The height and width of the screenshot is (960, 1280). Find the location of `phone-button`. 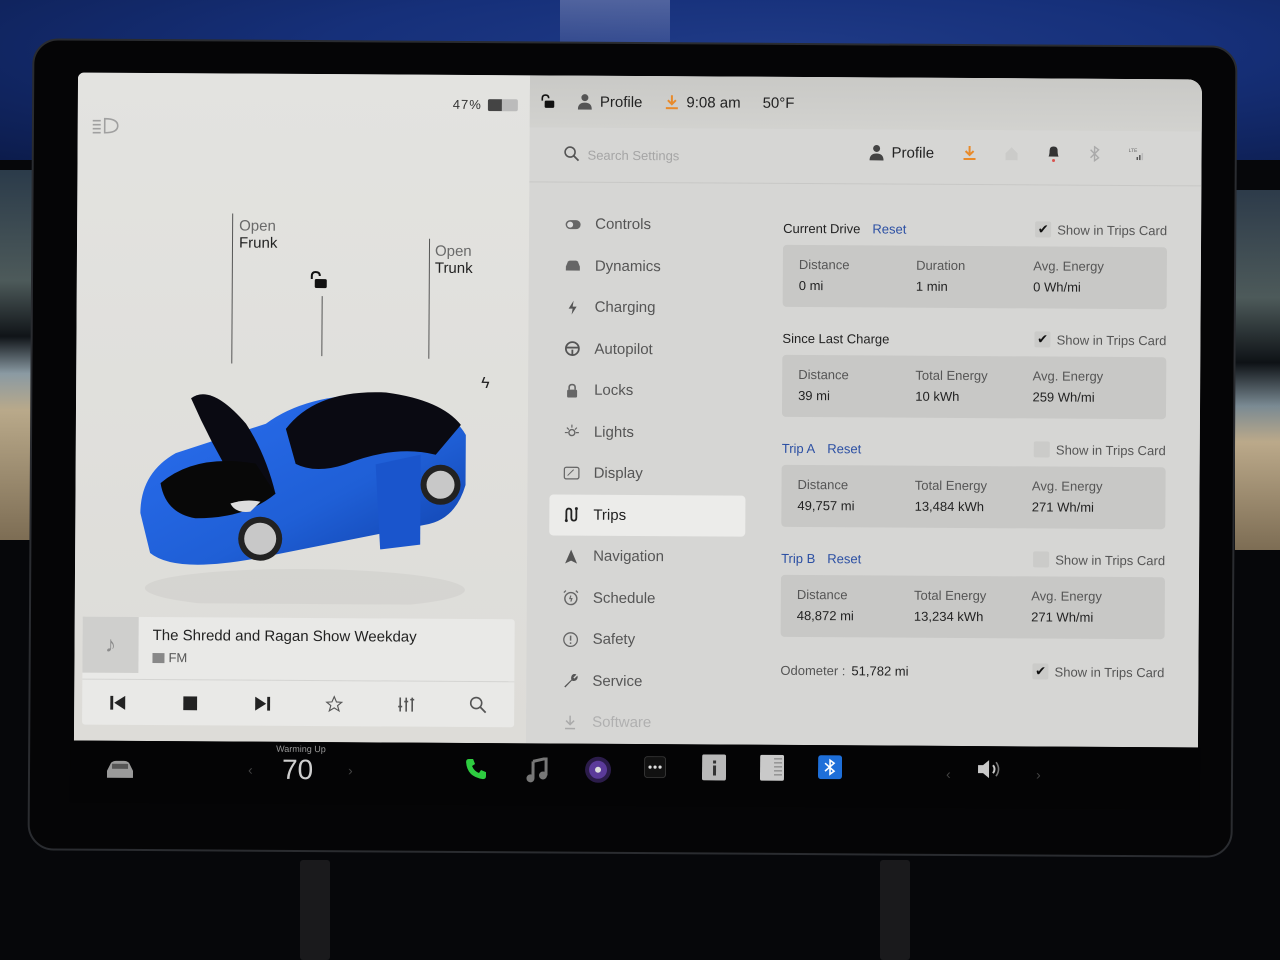

phone-button is located at coordinates (476, 769).